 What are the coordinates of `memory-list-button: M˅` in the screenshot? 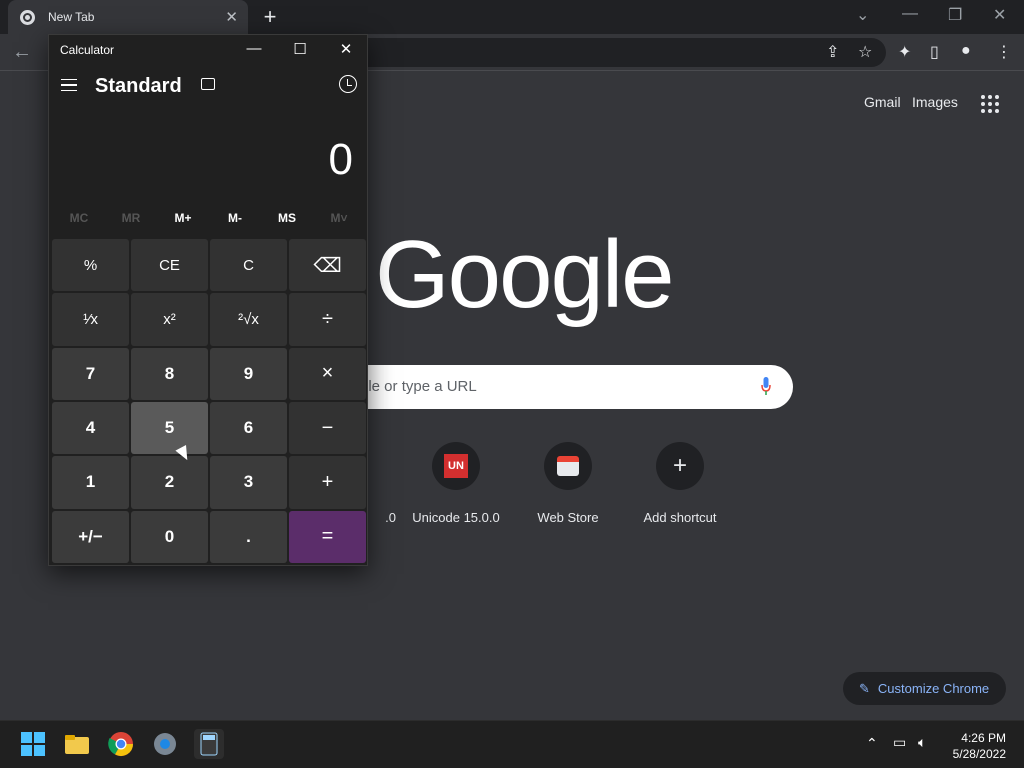 It's located at (339, 221).